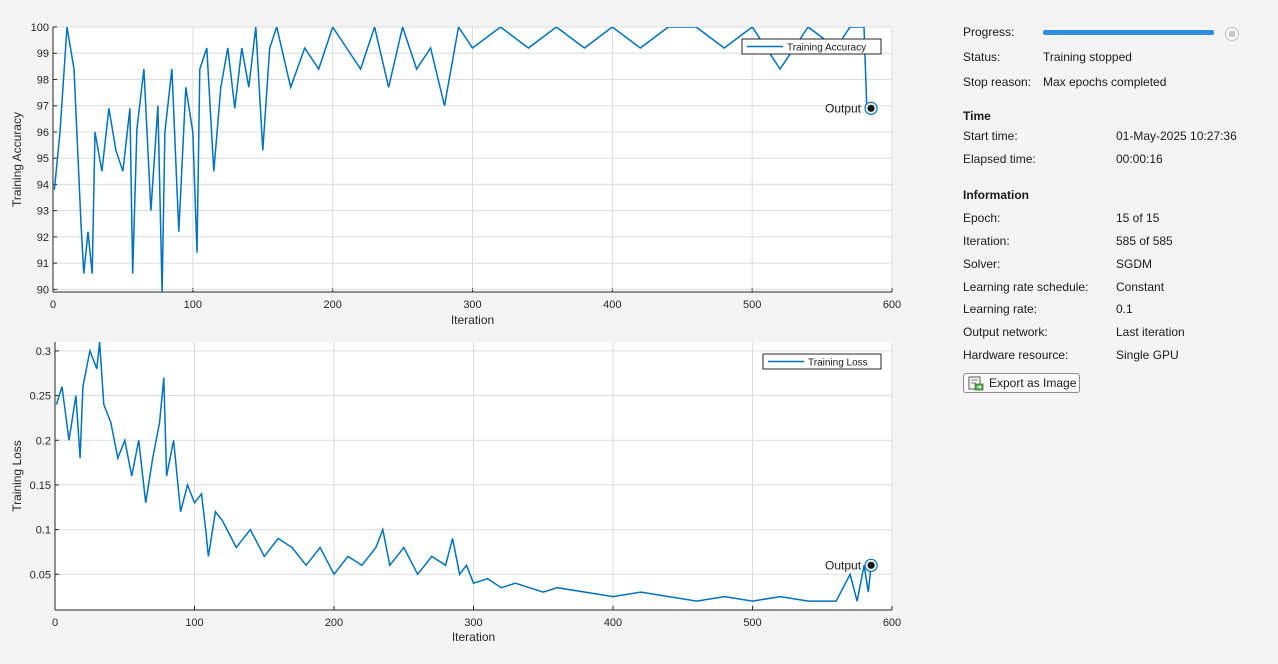  I want to click on lr-schedule-value: Constant, so click(1140, 287).